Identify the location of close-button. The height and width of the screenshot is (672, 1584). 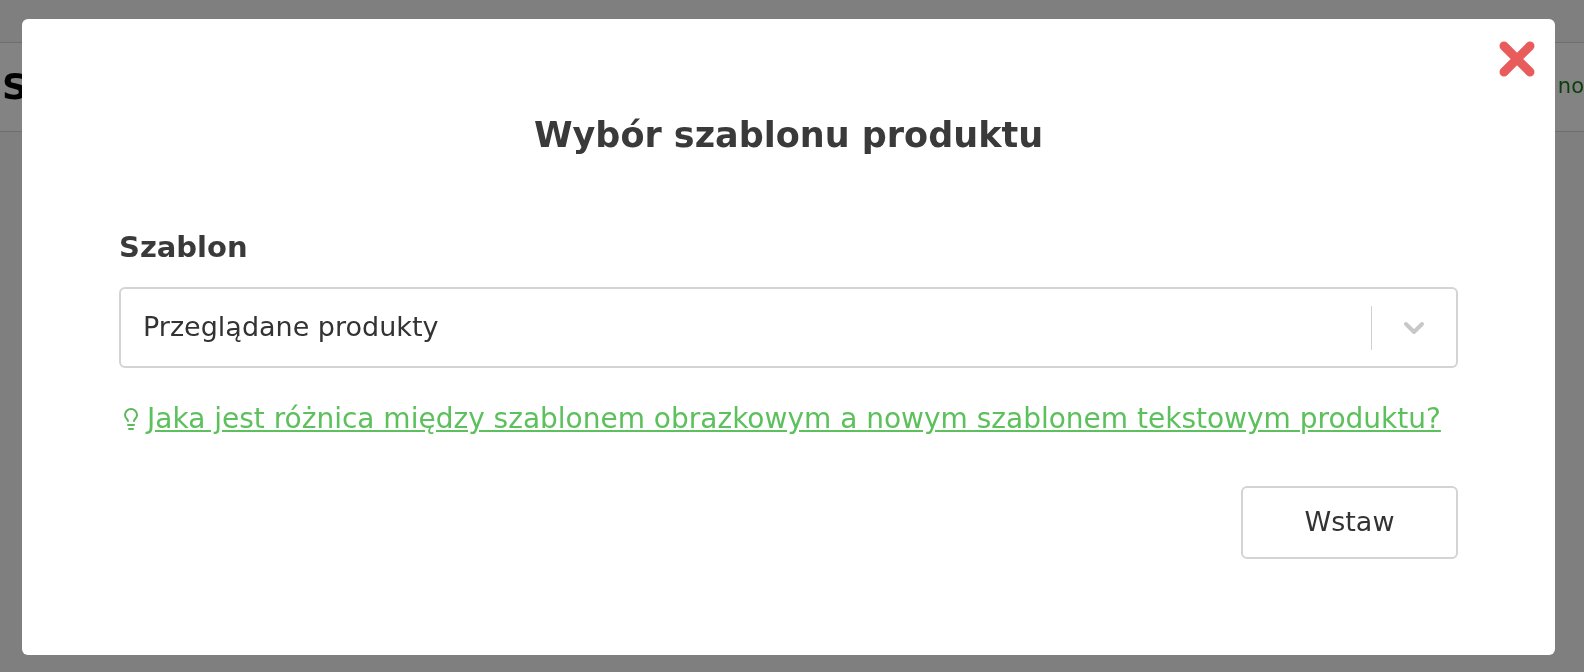
(1517, 59).